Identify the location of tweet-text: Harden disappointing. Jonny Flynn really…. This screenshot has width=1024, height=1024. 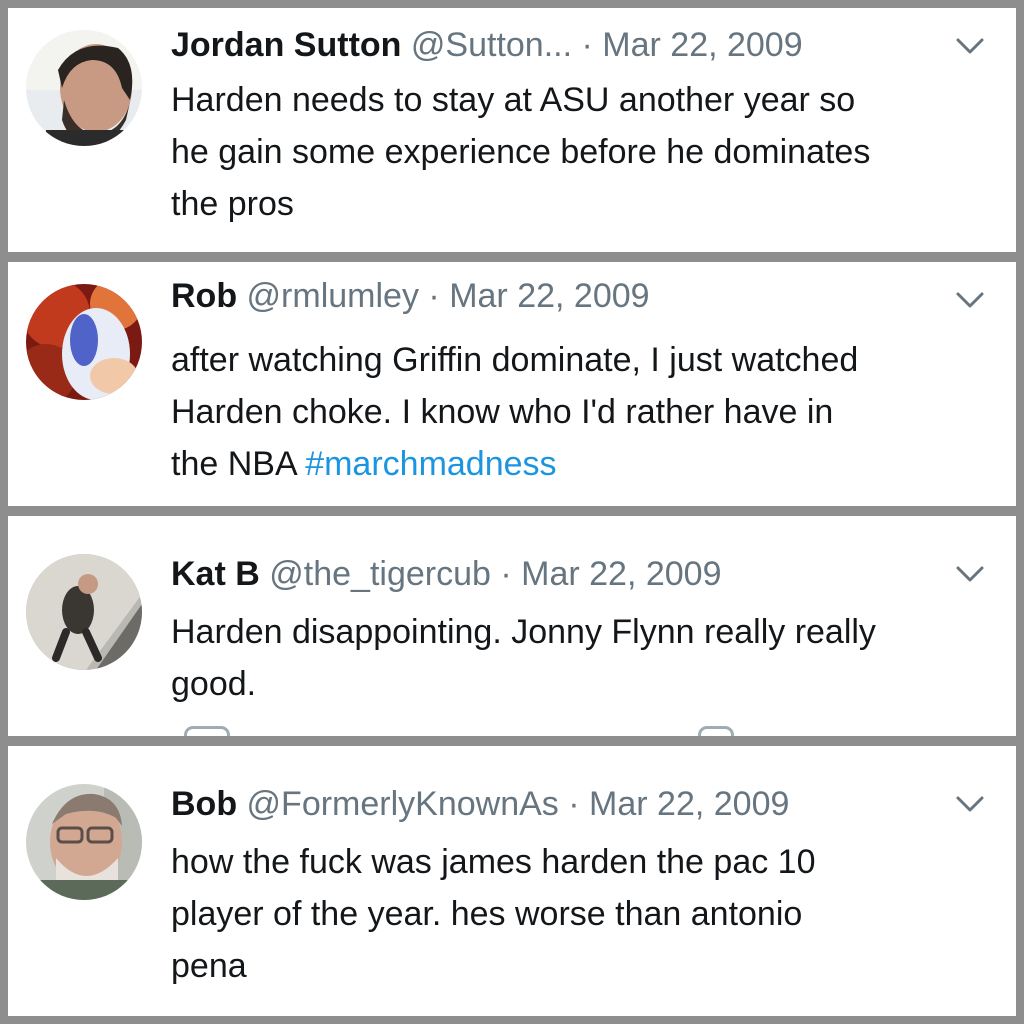
(584, 658).